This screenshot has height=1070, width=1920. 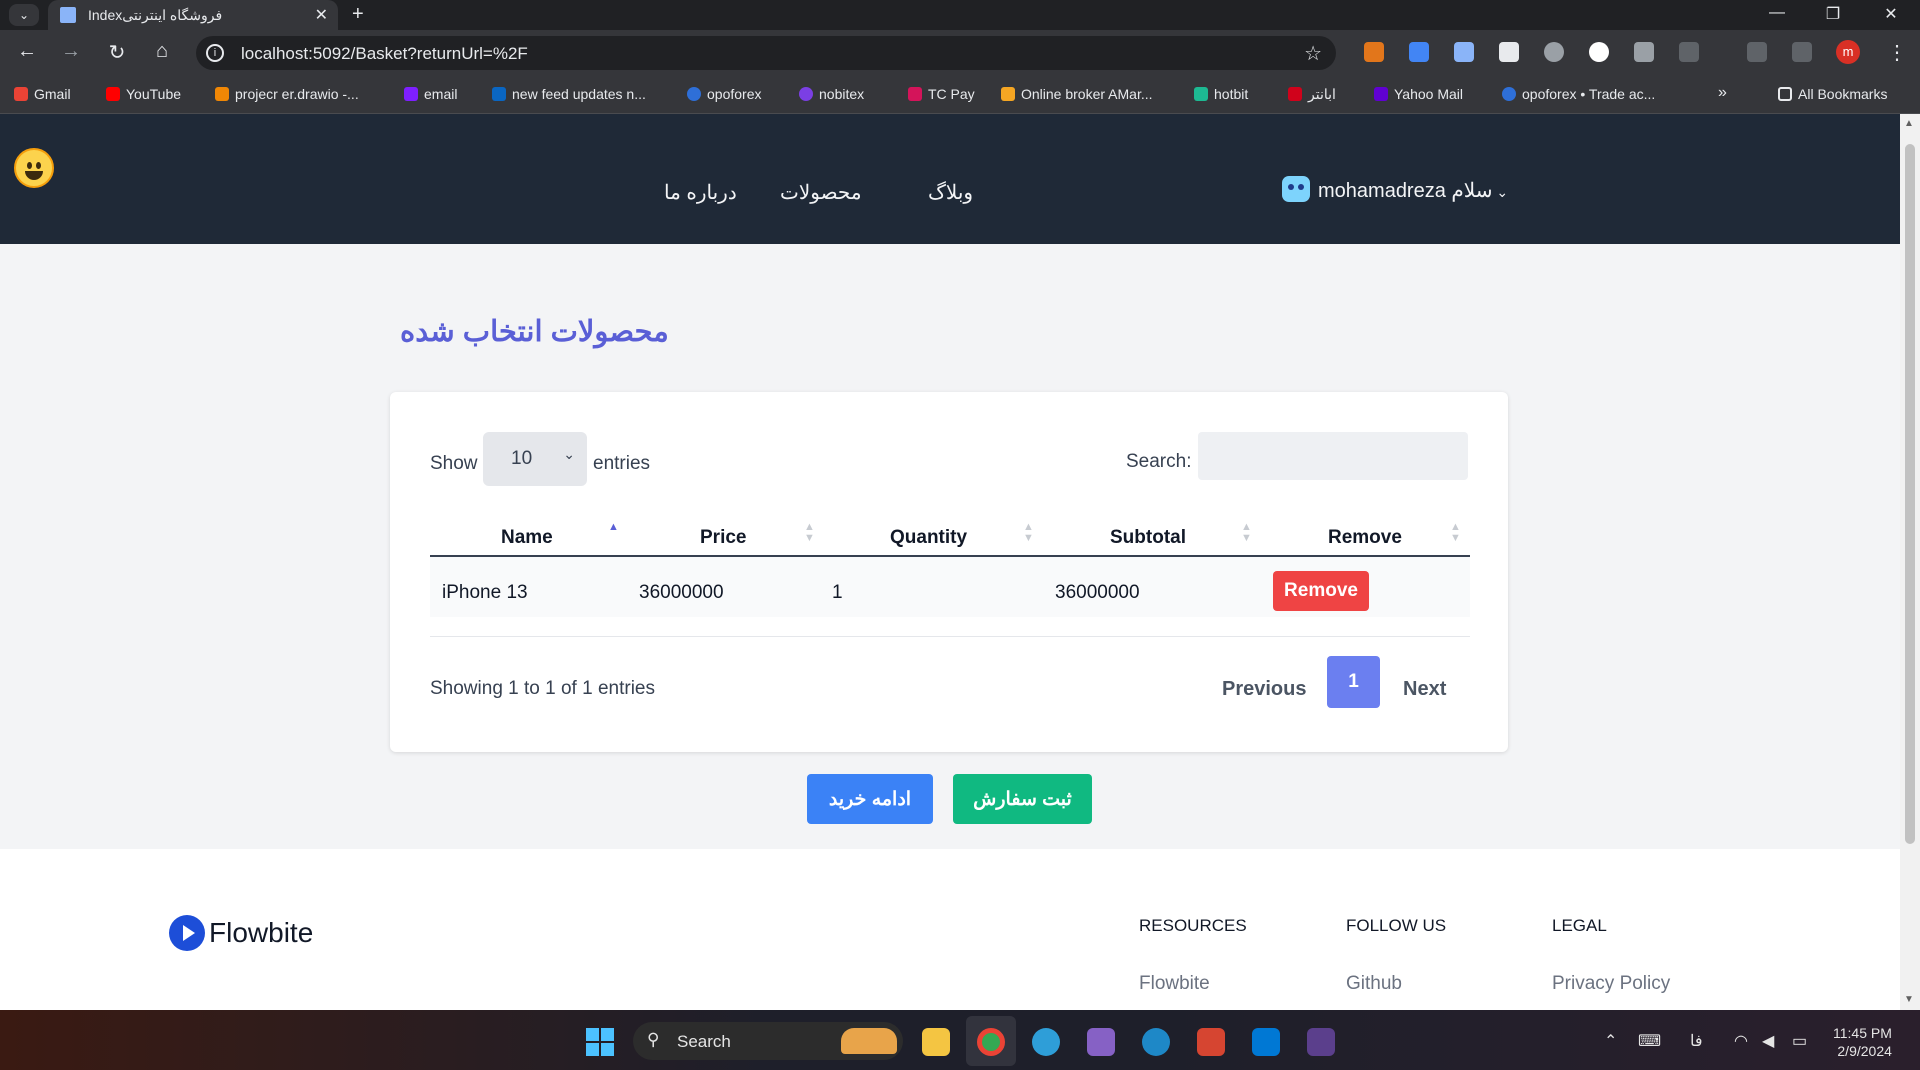 I want to click on nav-about-link: درباره ما, so click(x=700, y=192).